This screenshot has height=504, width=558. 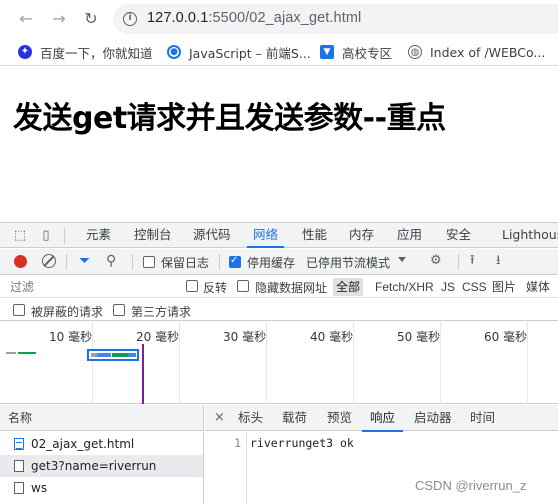 I want to click on network-conditions-icon: ⚙, so click(x=436, y=261).